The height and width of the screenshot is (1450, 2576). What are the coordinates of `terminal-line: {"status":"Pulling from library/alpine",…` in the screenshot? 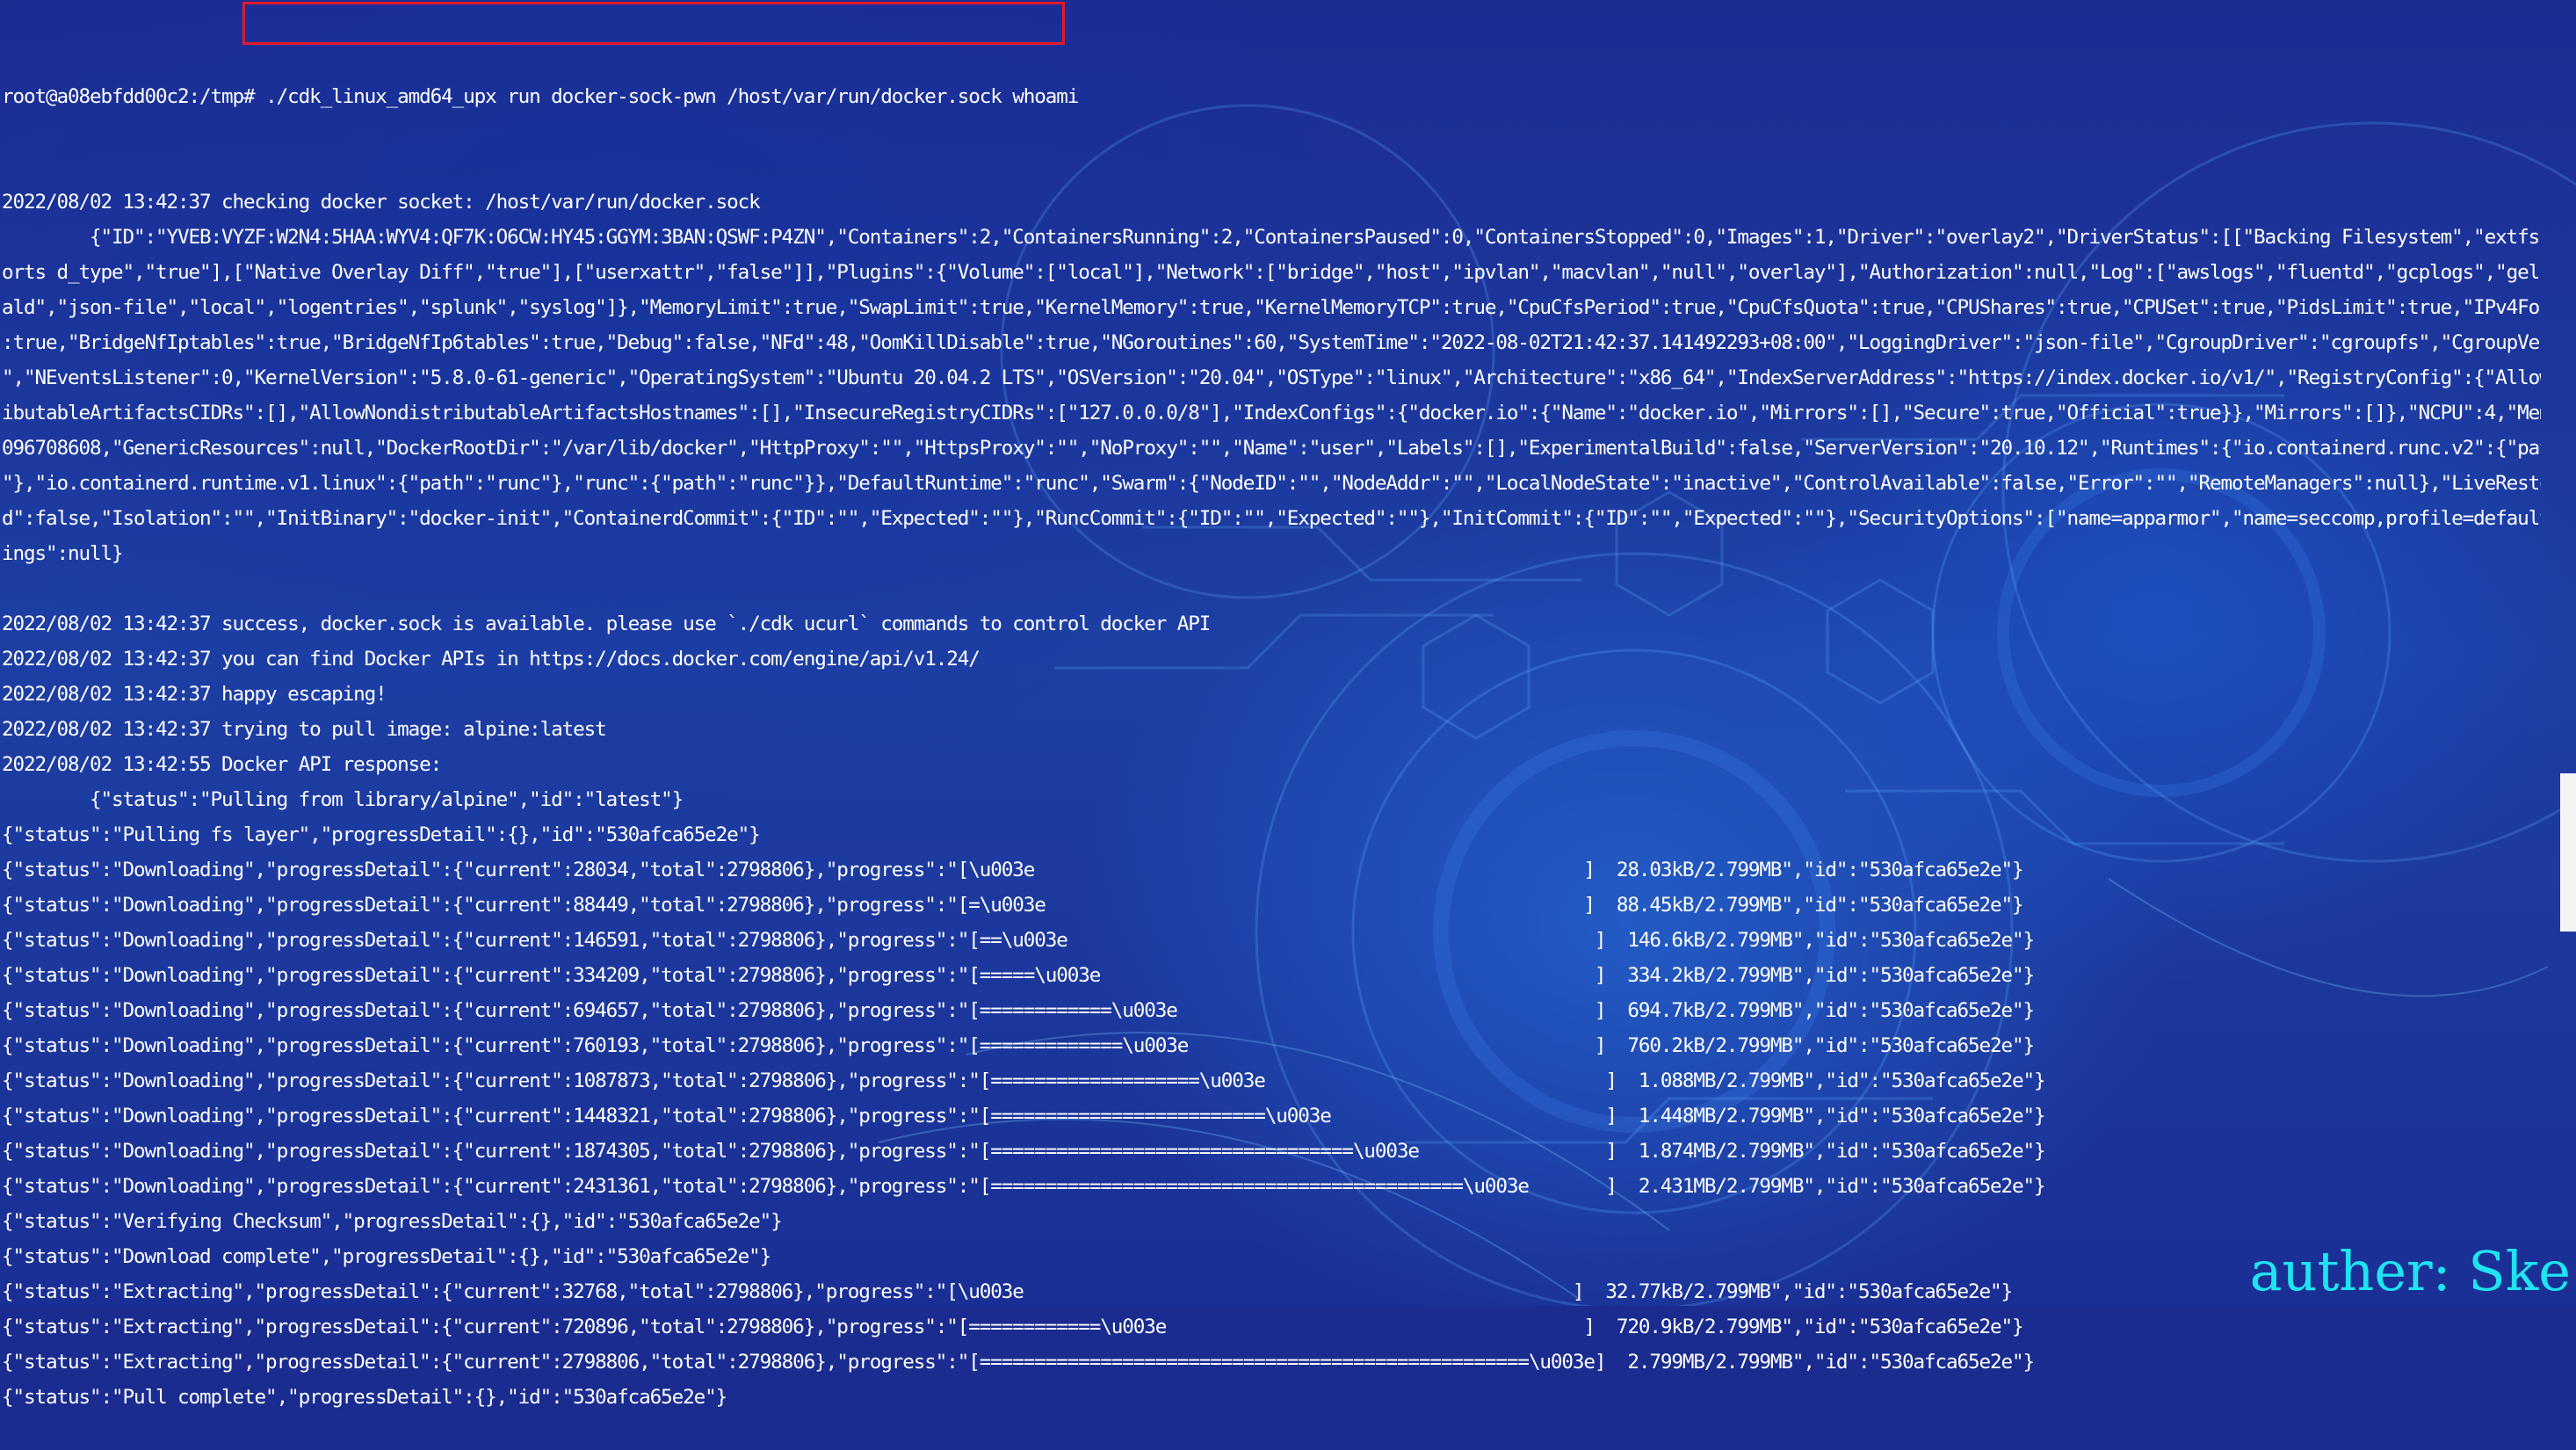 It's located at (343, 799).